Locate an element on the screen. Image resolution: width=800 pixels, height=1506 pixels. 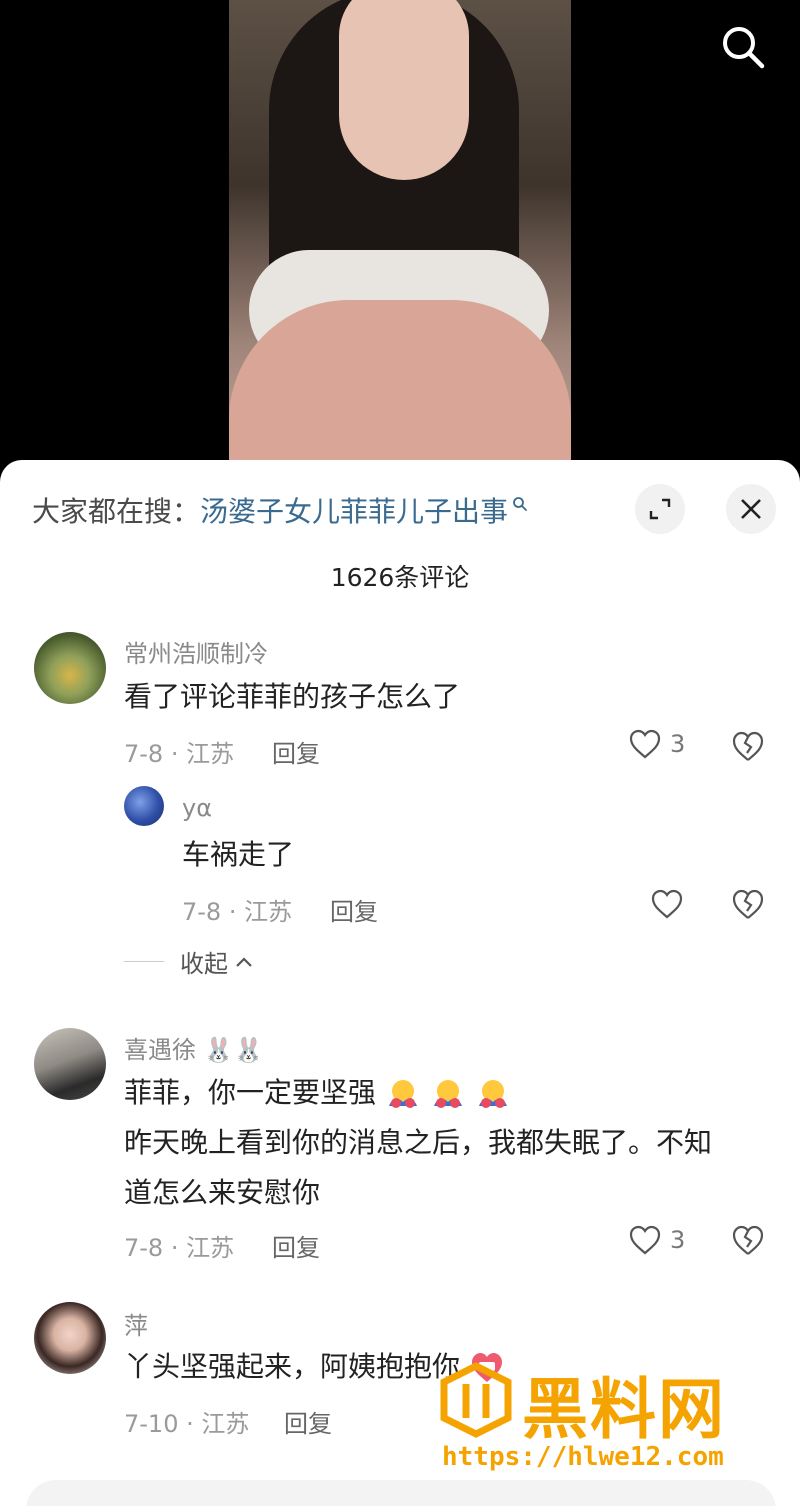
hot-search-banner: 大家都在搜： 汤婆子女儿菲菲儿子出事 is located at coordinates (280, 510).